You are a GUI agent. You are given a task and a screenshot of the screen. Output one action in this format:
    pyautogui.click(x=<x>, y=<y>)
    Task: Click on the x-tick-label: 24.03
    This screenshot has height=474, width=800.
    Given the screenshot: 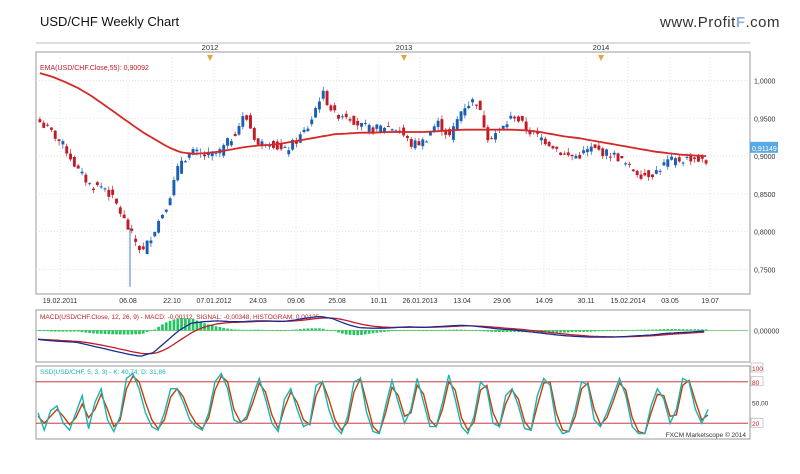 What is the action you would take?
    pyautogui.click(x=258, y=301)
    